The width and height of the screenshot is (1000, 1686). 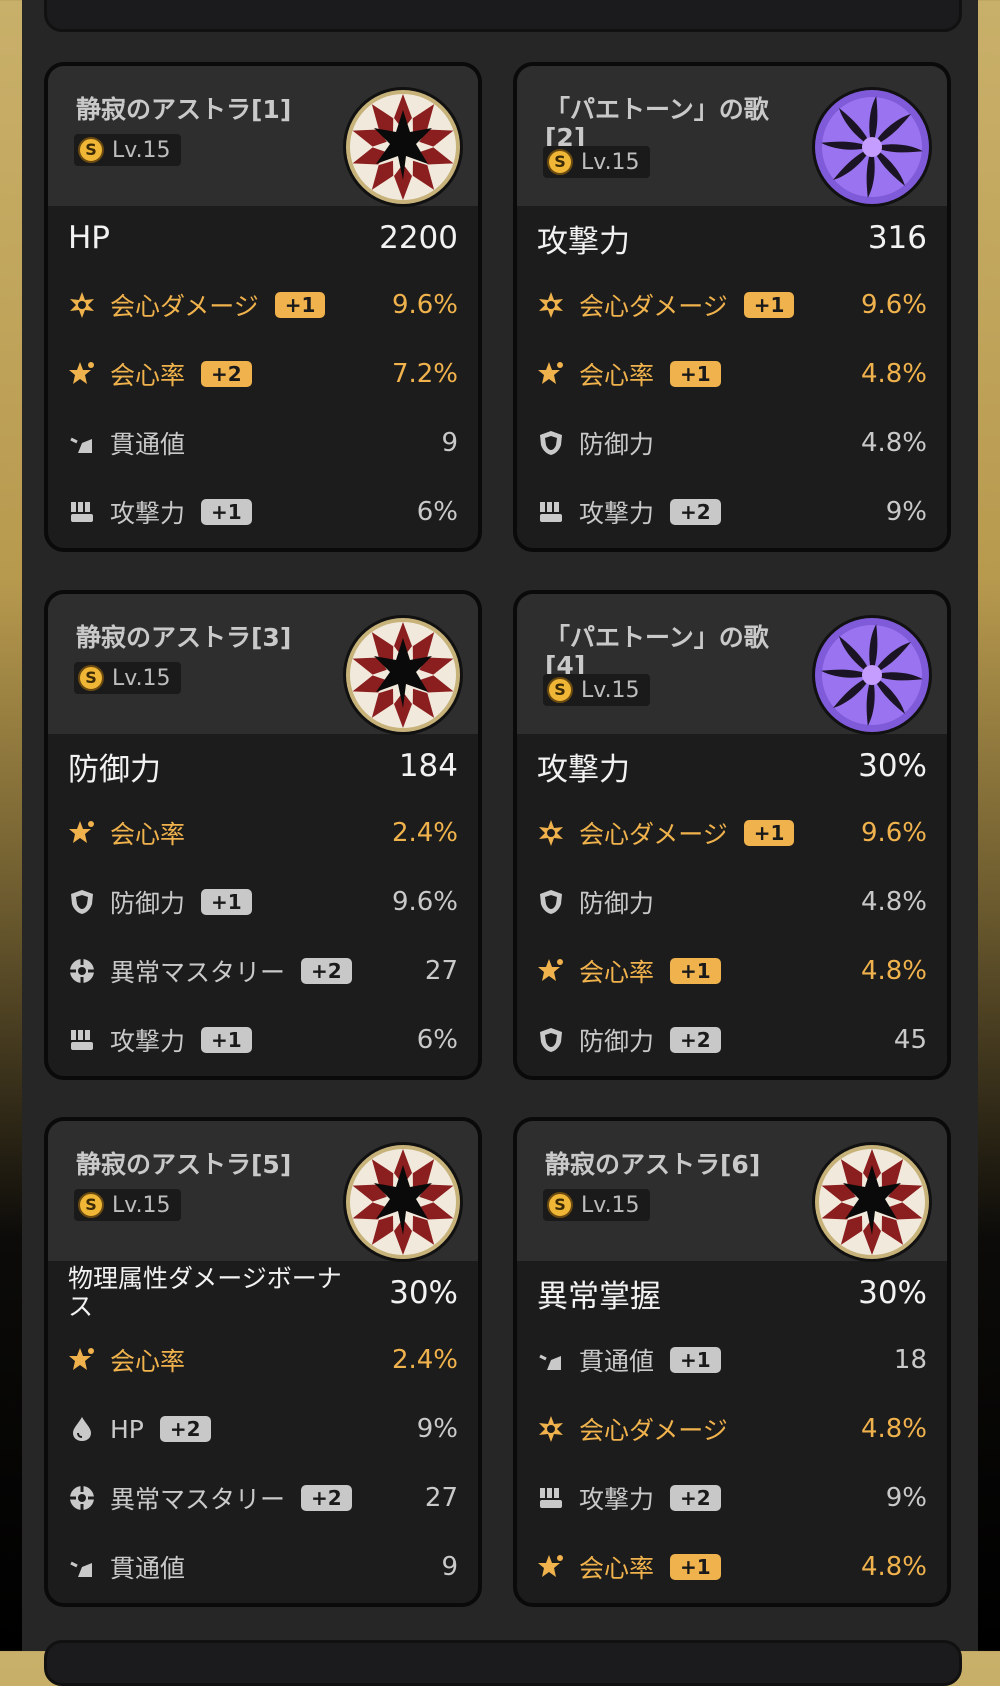 What do you see at coordinates (449, 1567) in the screenshot?
I see `sub-stat-value: 9` at bounding box center [449, 1567].